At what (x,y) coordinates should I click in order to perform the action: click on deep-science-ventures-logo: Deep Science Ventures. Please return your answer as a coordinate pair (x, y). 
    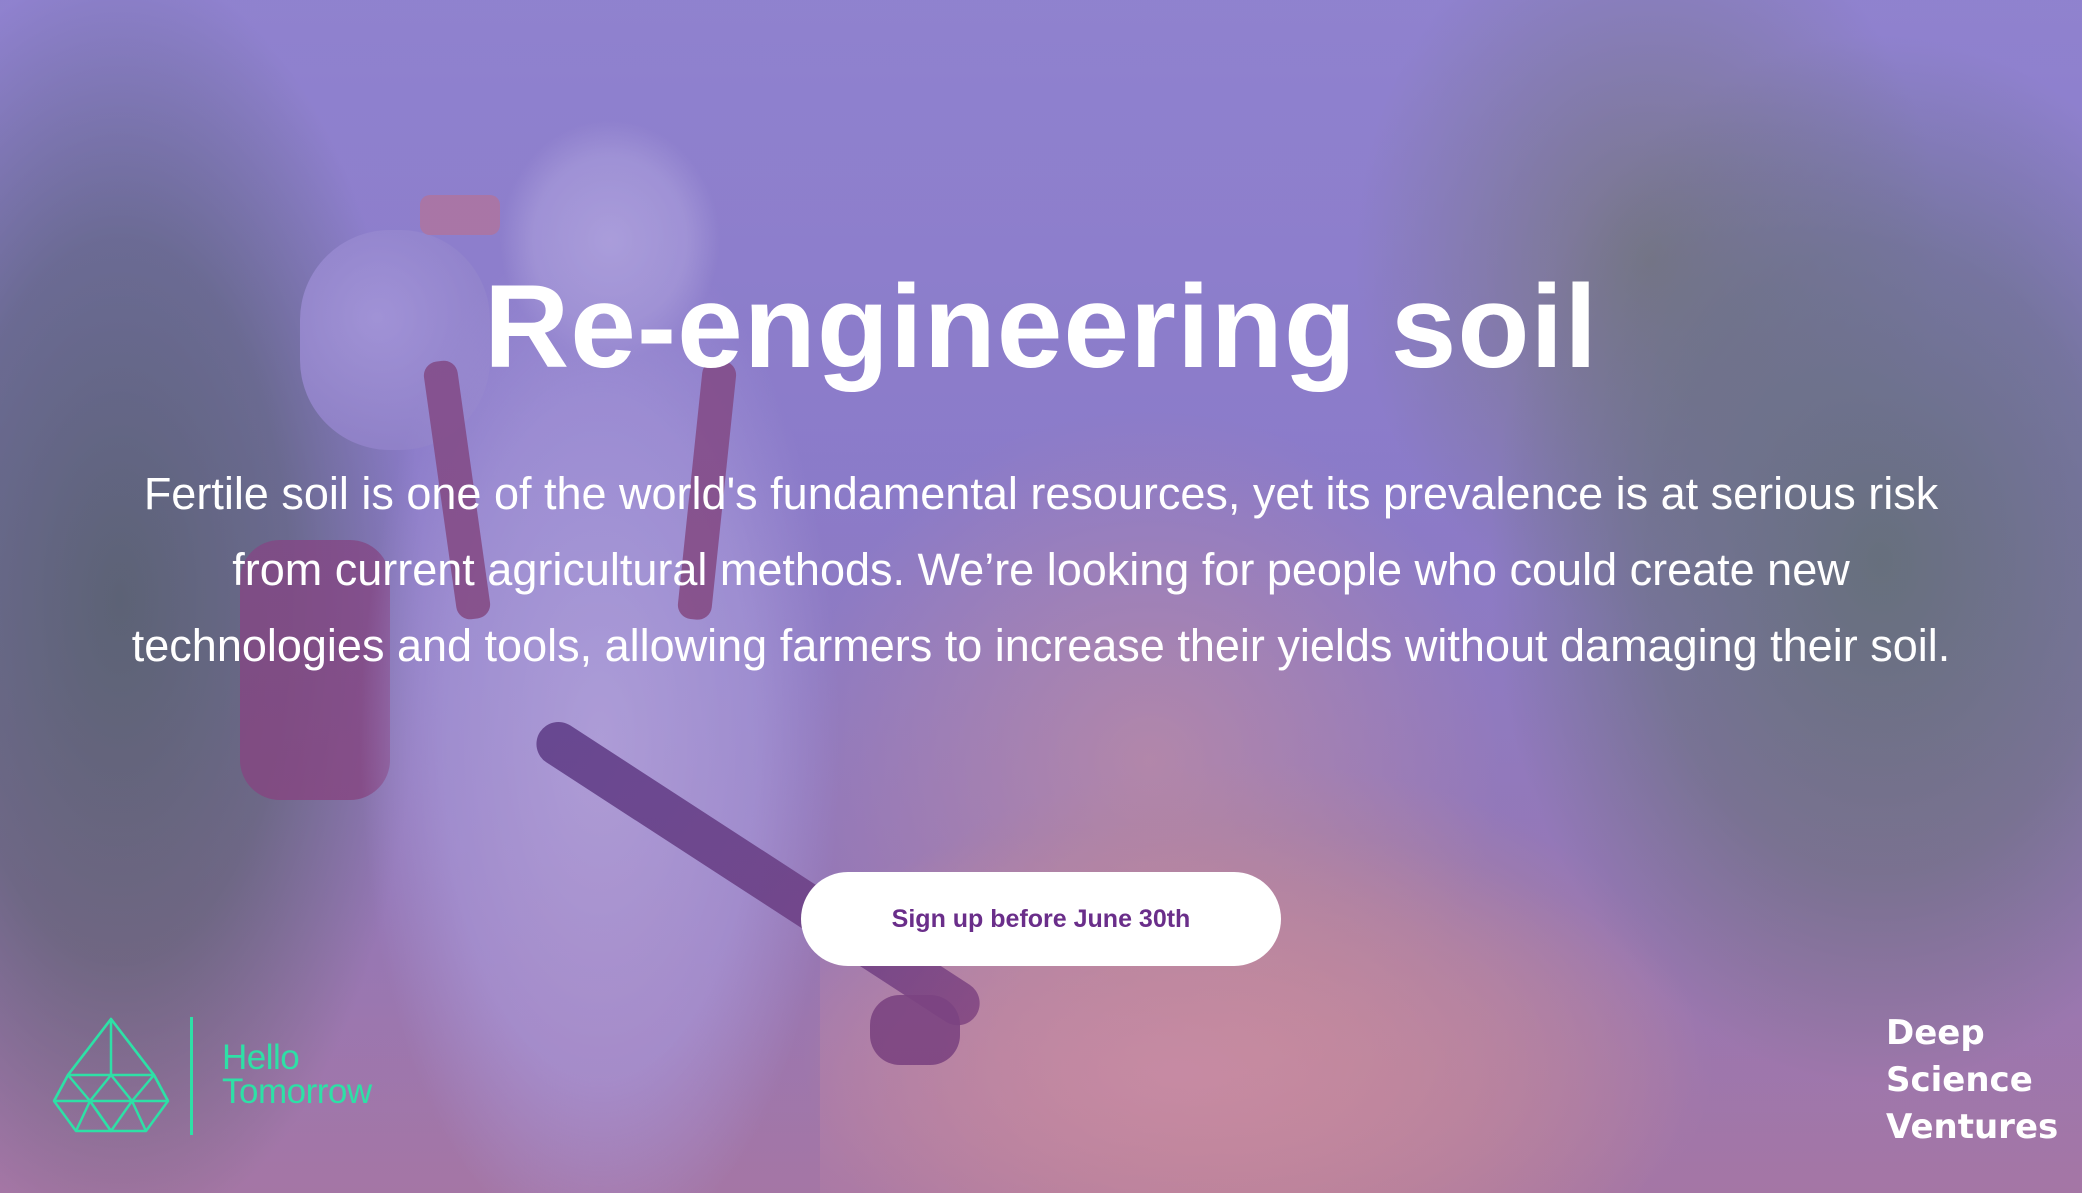
    Looking at the image, I should click on (1972, 1080).